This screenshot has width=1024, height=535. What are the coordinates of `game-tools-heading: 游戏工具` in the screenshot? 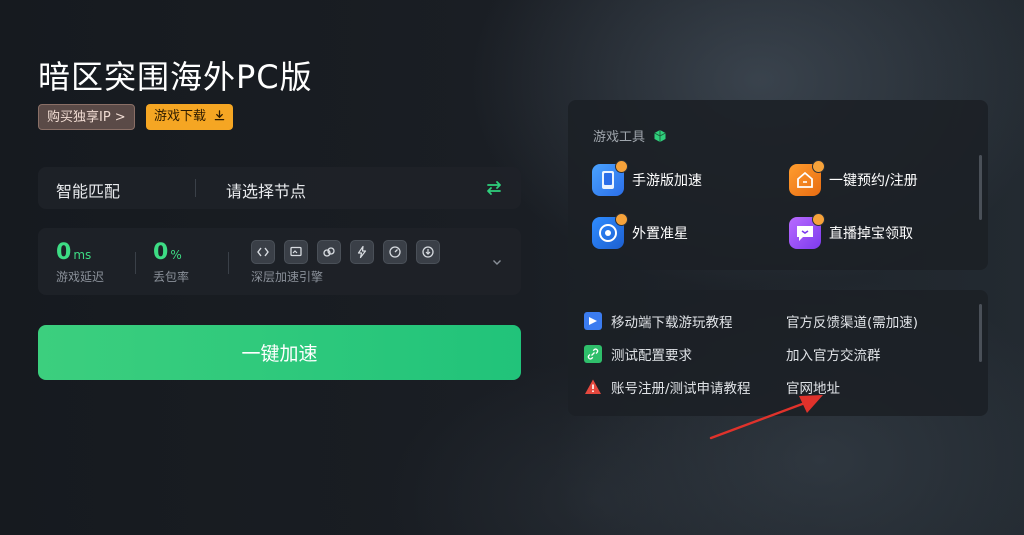 It's located at (630, 135).